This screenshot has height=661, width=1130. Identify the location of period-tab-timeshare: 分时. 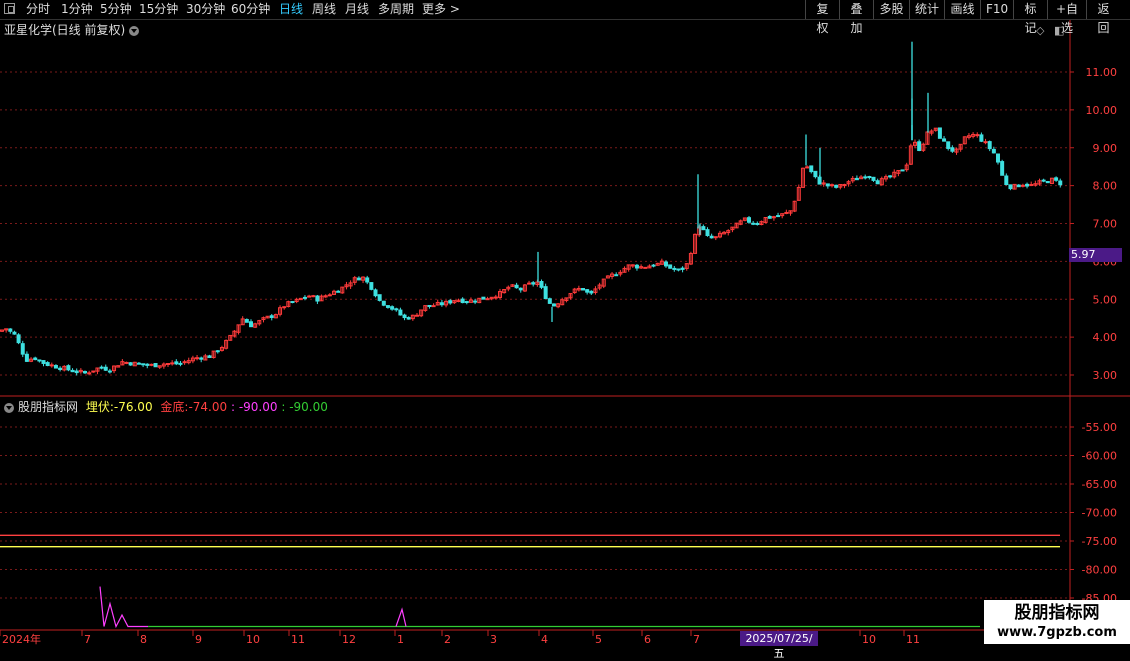
(38, 9).